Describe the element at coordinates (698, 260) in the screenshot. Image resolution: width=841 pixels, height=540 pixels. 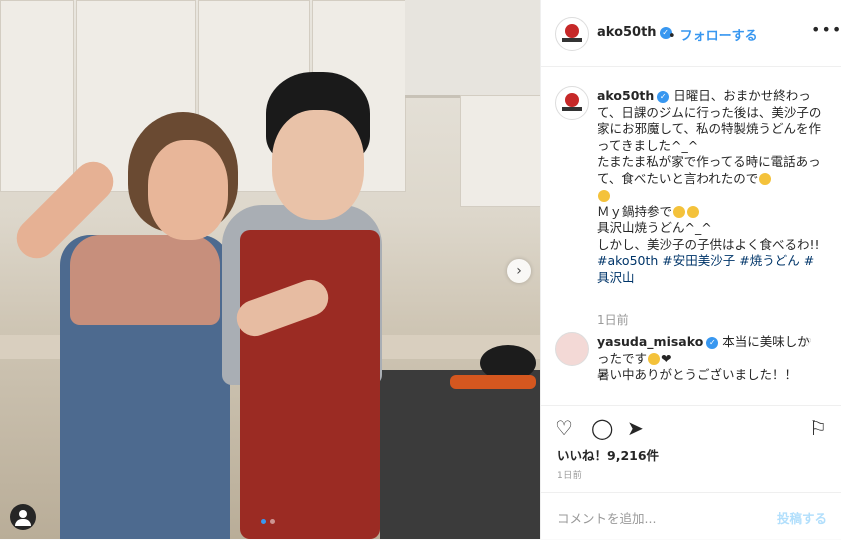
I see `hashtag: #安田美沙子` at that location.